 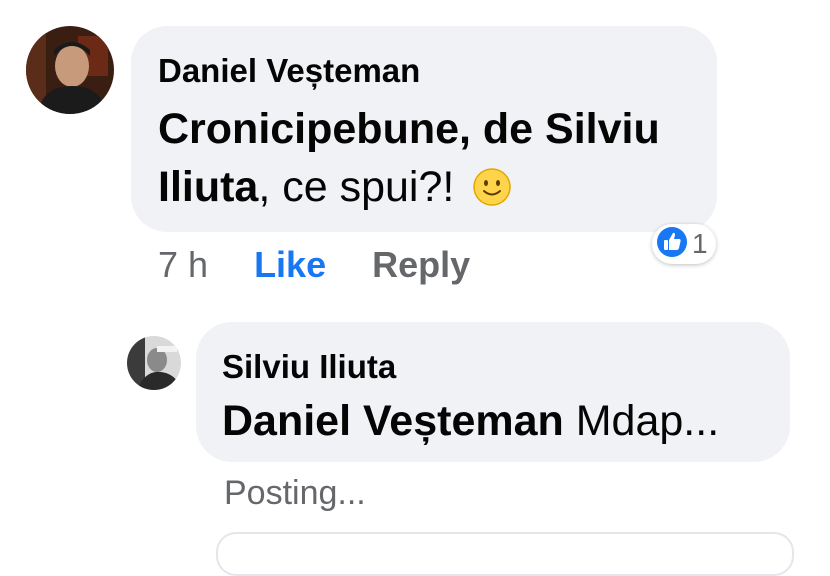 I want to click on reaction-badge: 1, so click(x=684, y=244).